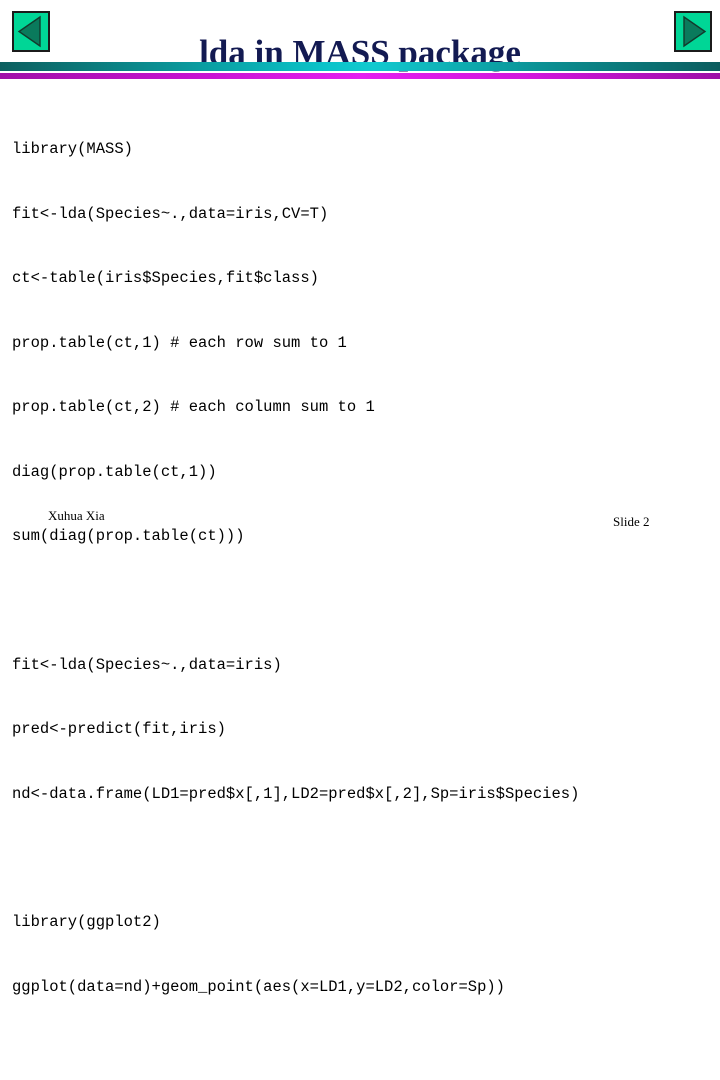 The height and width of the screenshot is (1080, 720). Describe the element at coordinates (360, 36) in the screenshot. I see `title-bar: lda in MASS package` at that location.